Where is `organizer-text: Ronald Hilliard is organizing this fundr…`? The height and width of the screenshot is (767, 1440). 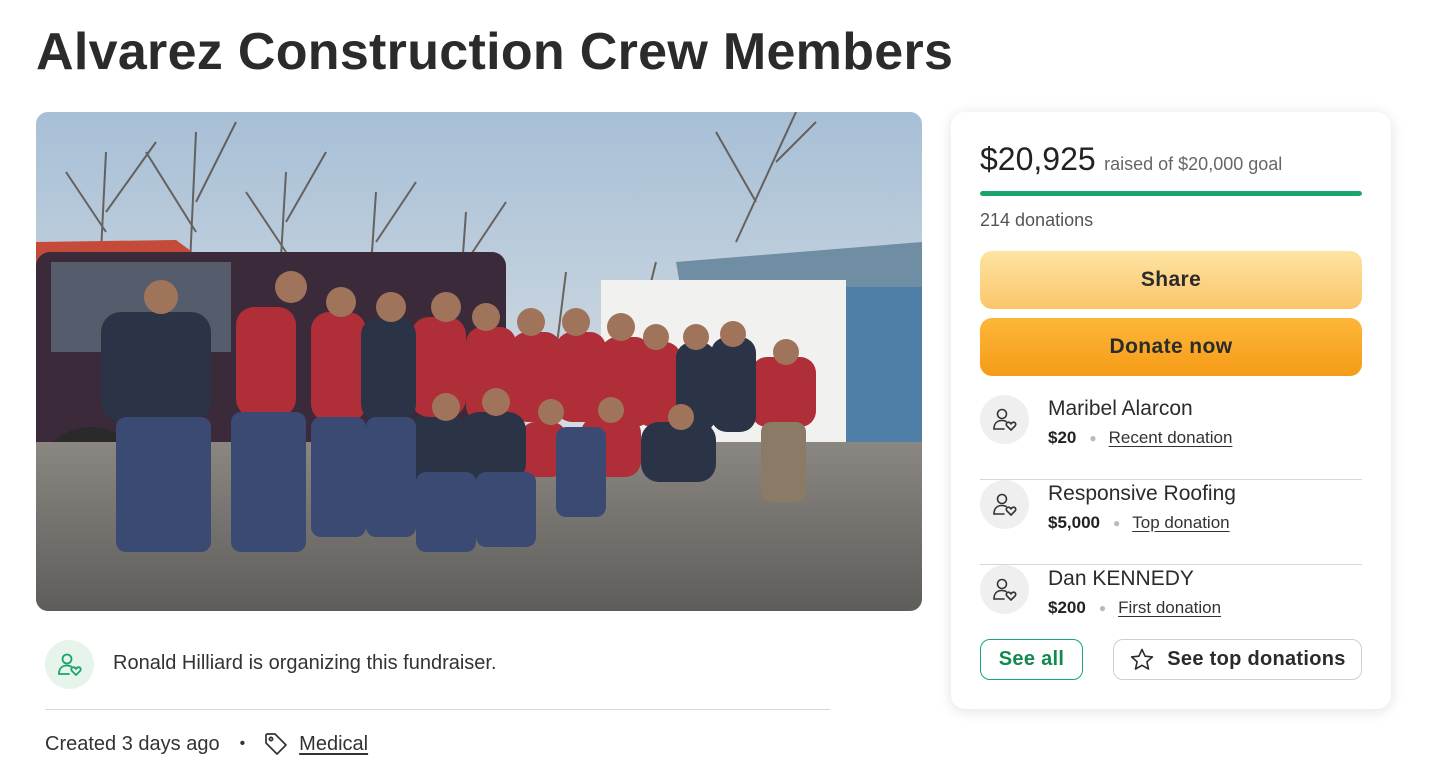 organizer-text: Ronald Hilliard is organizing this fundr… is located at coordinates (305, 663).